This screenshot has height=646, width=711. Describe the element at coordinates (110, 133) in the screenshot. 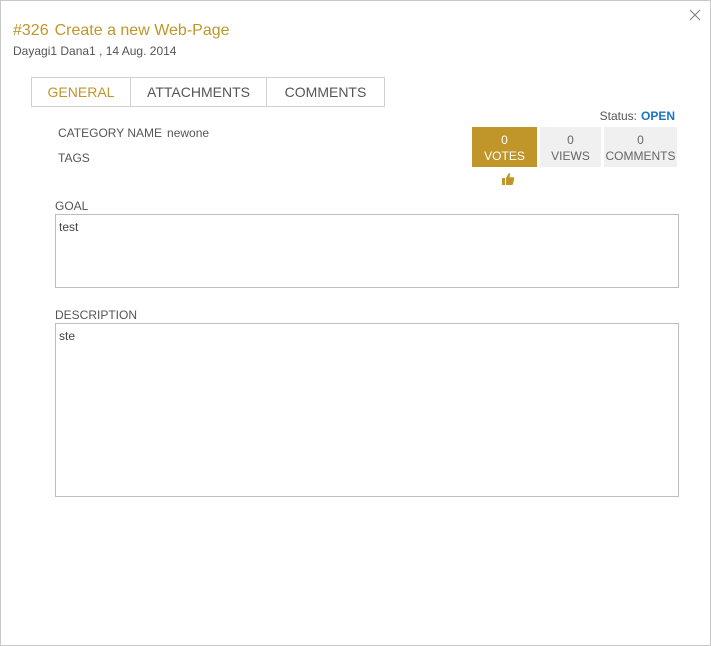

I see `category-label: CATEGORY NAME` at that location.